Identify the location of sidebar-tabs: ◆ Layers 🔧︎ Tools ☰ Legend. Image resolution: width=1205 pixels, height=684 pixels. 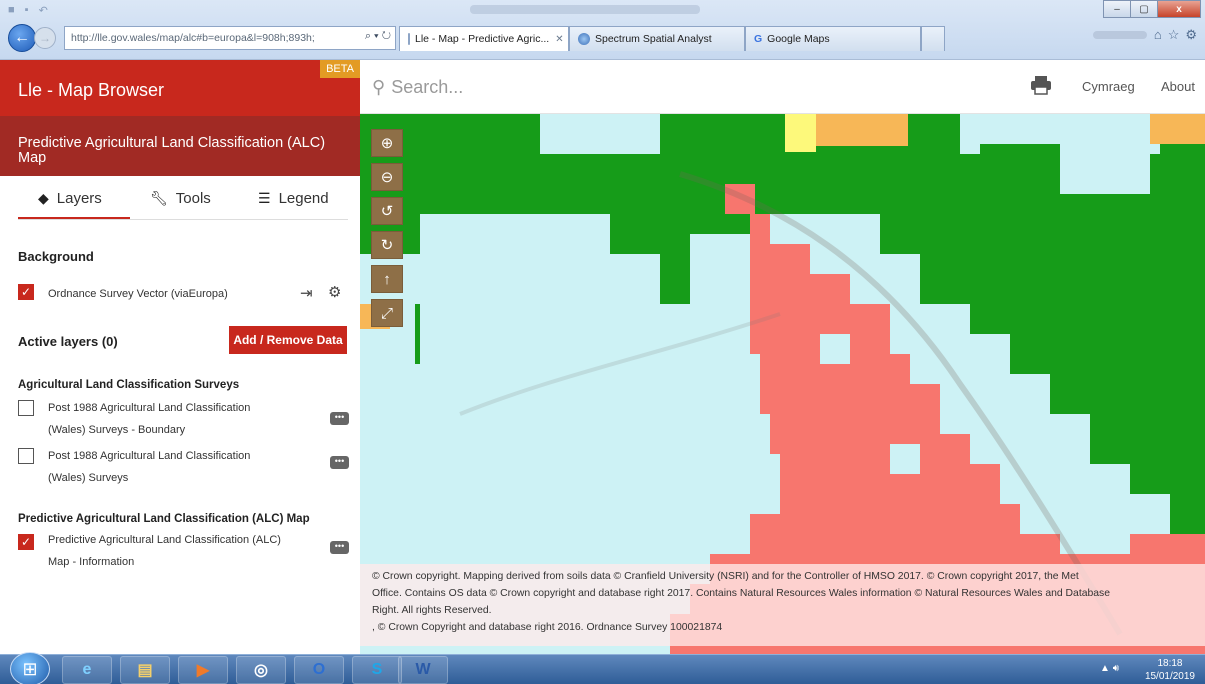
(180, 200).